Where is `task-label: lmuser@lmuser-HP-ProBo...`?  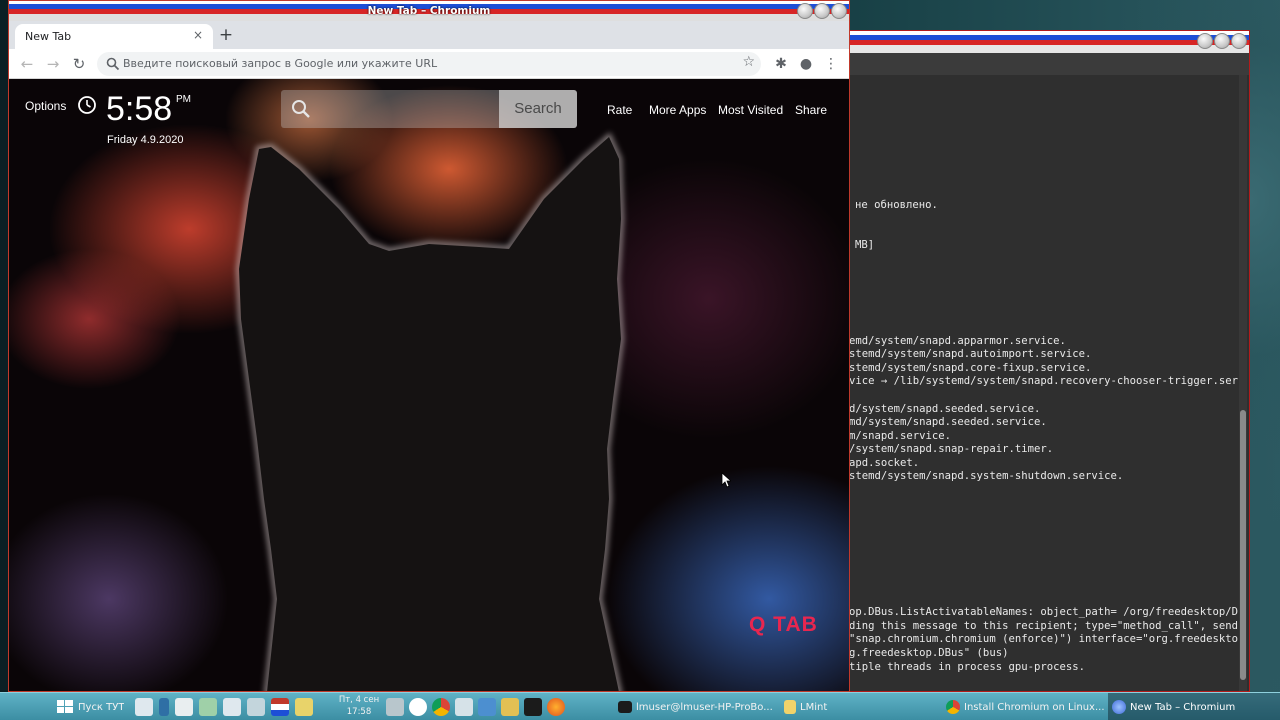 task-label: lmuser@lmuser-HP-ProBo... is located at coordinates (704, 707).